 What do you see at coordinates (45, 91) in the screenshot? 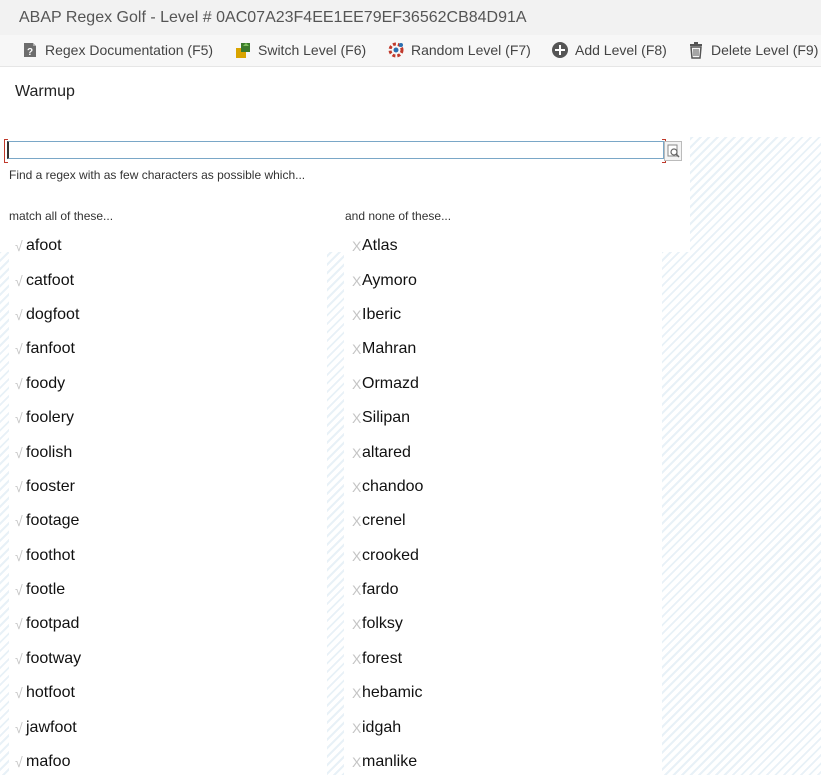
I see `level-name: Warmup` at bounding box center [45, 91].